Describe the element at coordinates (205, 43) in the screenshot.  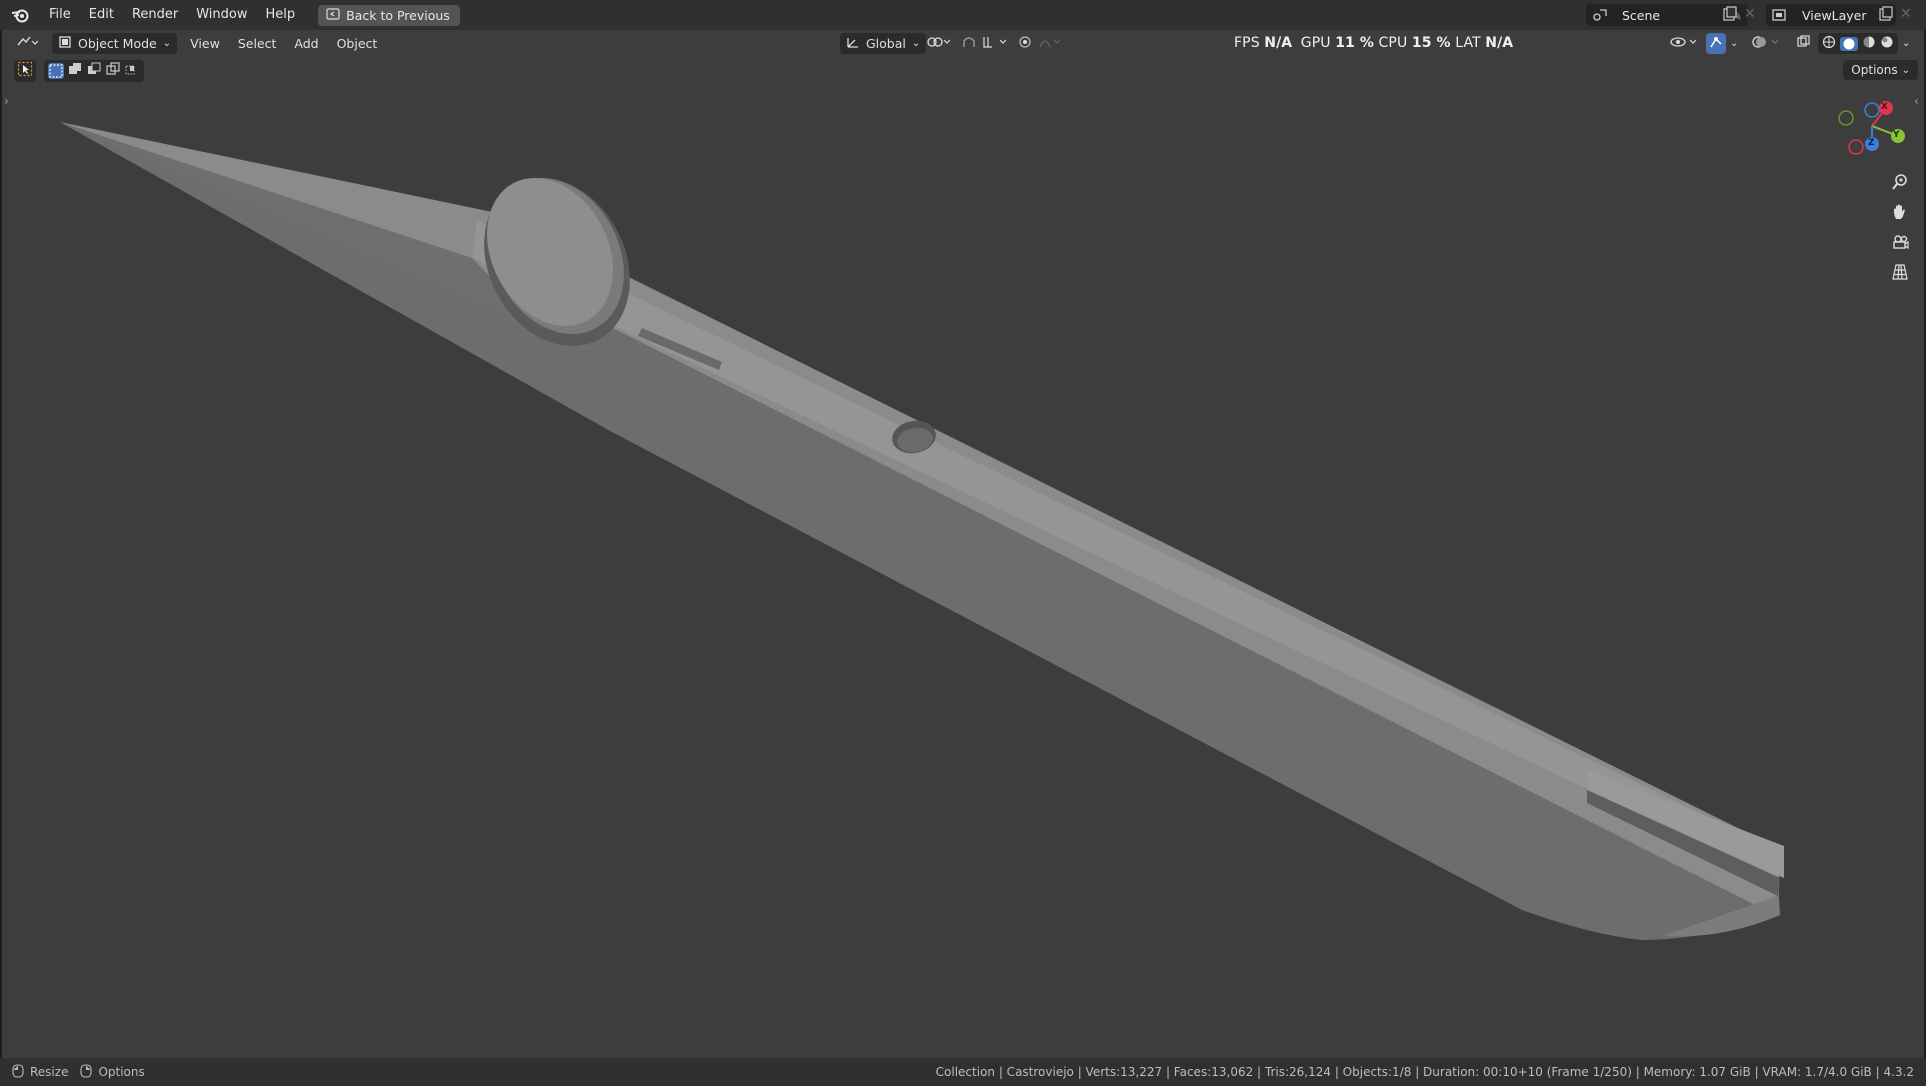
I see `menu-view: View` at that location.